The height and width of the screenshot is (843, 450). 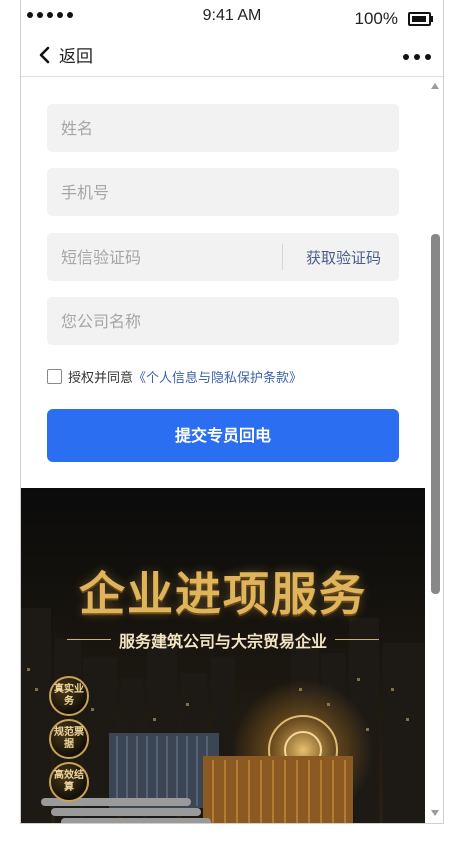 What do you see at coordinates (357, 639) in the screenshot?
I see `subtitle-line-right` at bounding box center [357, 639].